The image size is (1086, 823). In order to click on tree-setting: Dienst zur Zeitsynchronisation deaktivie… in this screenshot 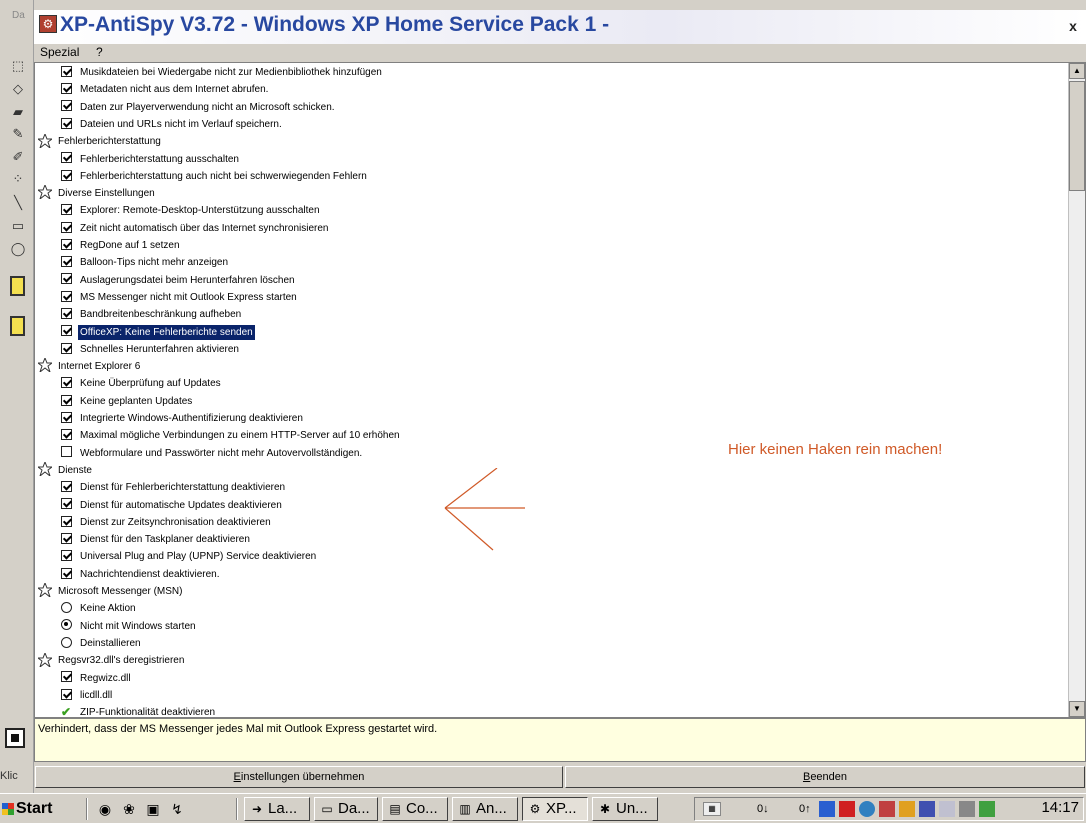, I will do `click(167, 523)`.